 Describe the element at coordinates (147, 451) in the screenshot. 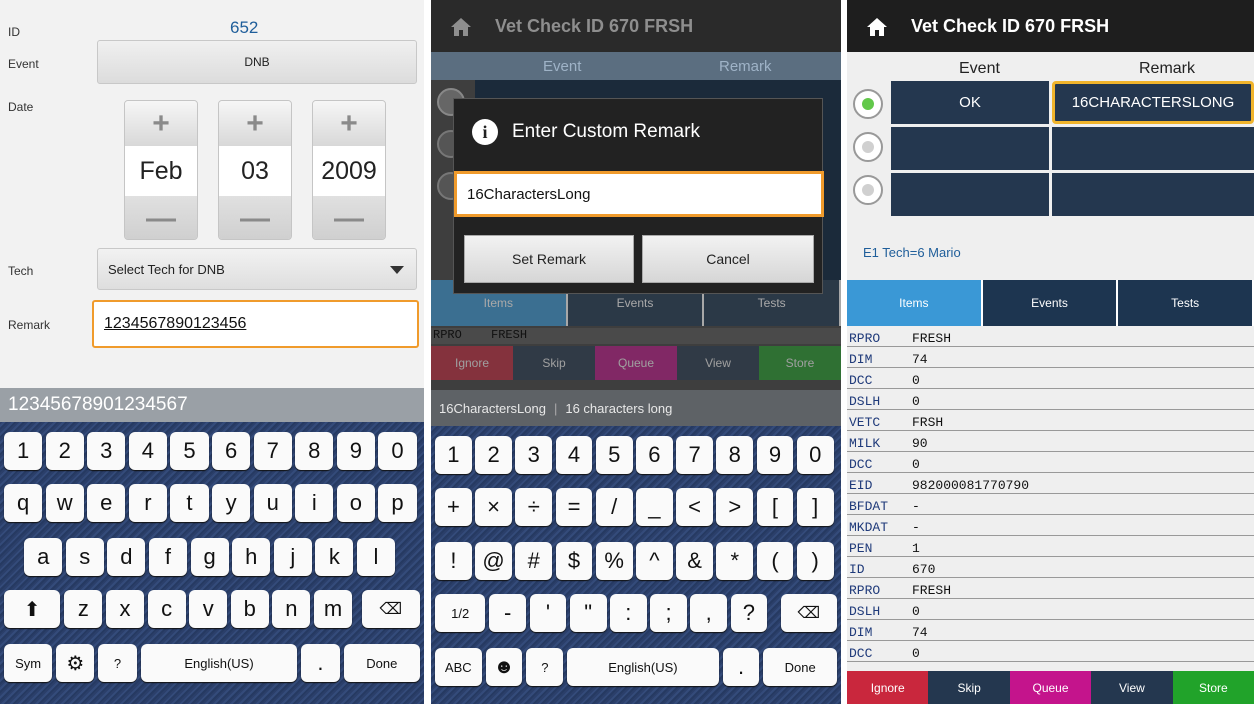

I see `key-4: 4` at that location.